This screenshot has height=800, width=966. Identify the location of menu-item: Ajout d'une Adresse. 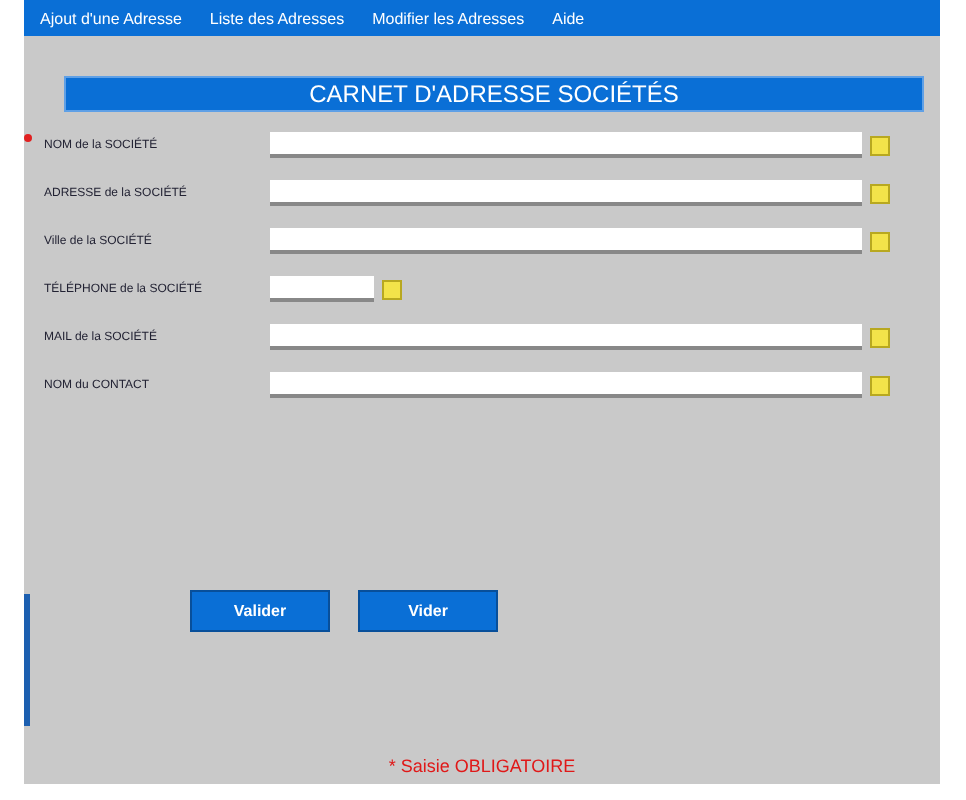
(111, 18).